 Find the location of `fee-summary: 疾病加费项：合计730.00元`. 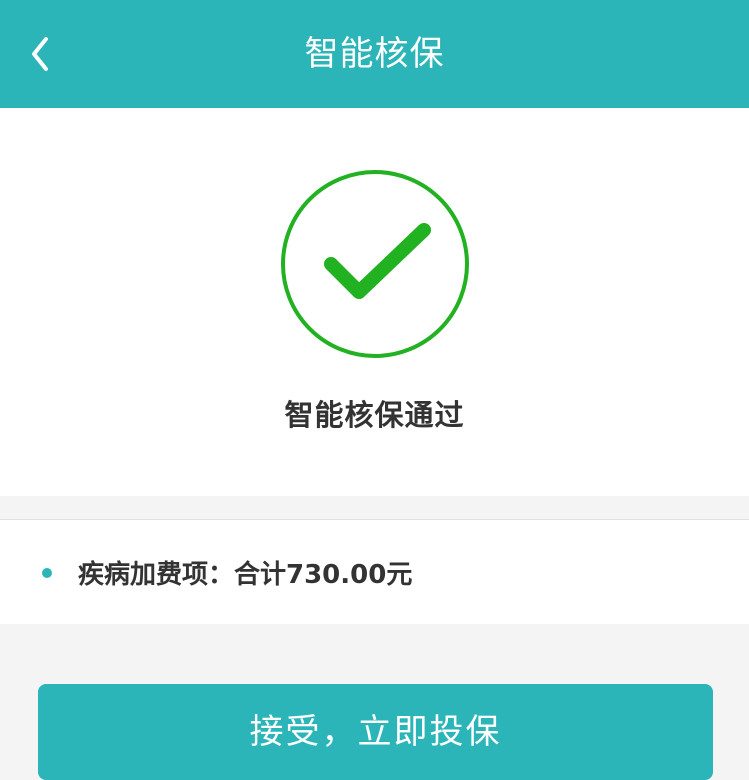

fee-summary: 疾病加费项：合计730.00元 is located at coordinates (374, 571).